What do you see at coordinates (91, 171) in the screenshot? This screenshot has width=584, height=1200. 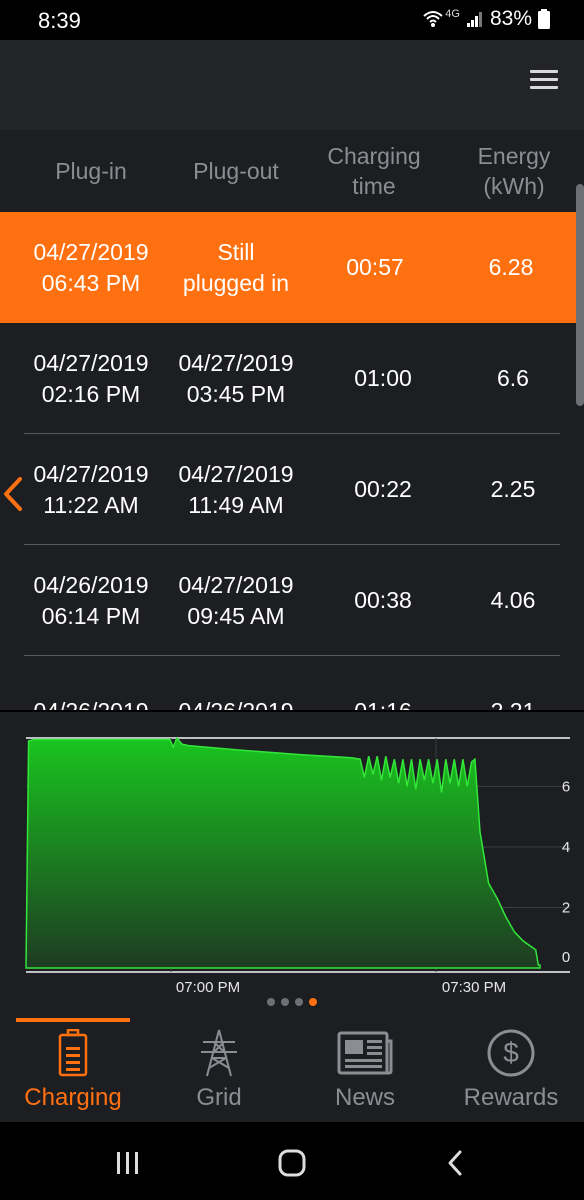 I see `header-plug-in: Plug-in` at bounding box center [91, 171].